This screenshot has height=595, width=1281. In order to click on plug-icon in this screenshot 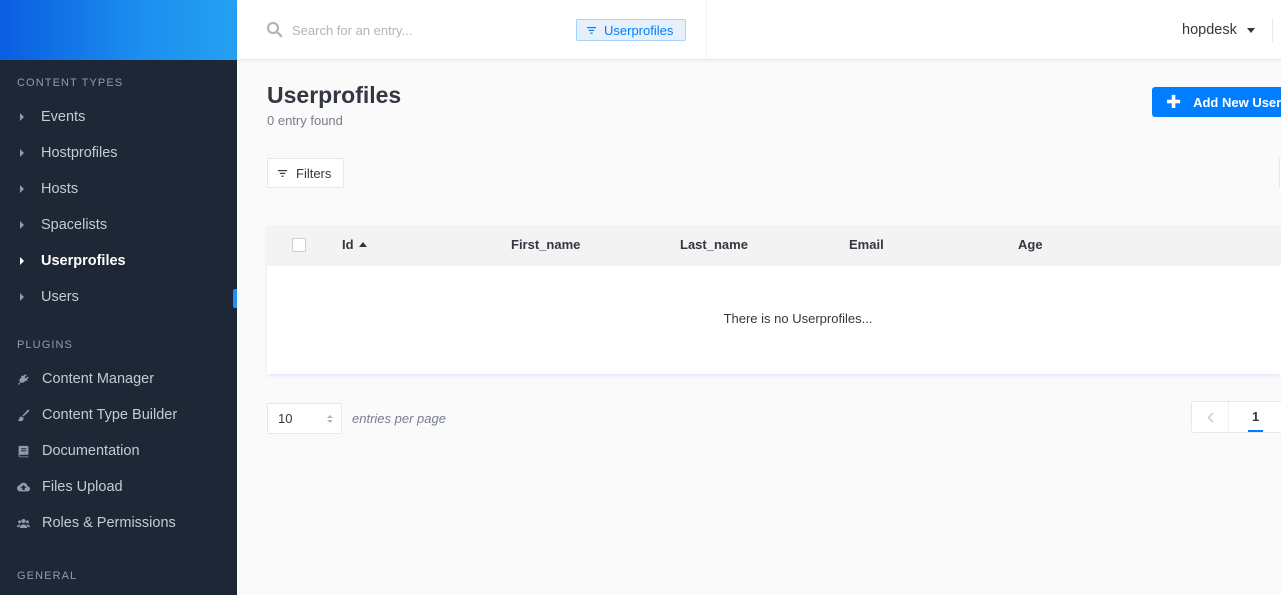, I will do `click(29, 379)`.